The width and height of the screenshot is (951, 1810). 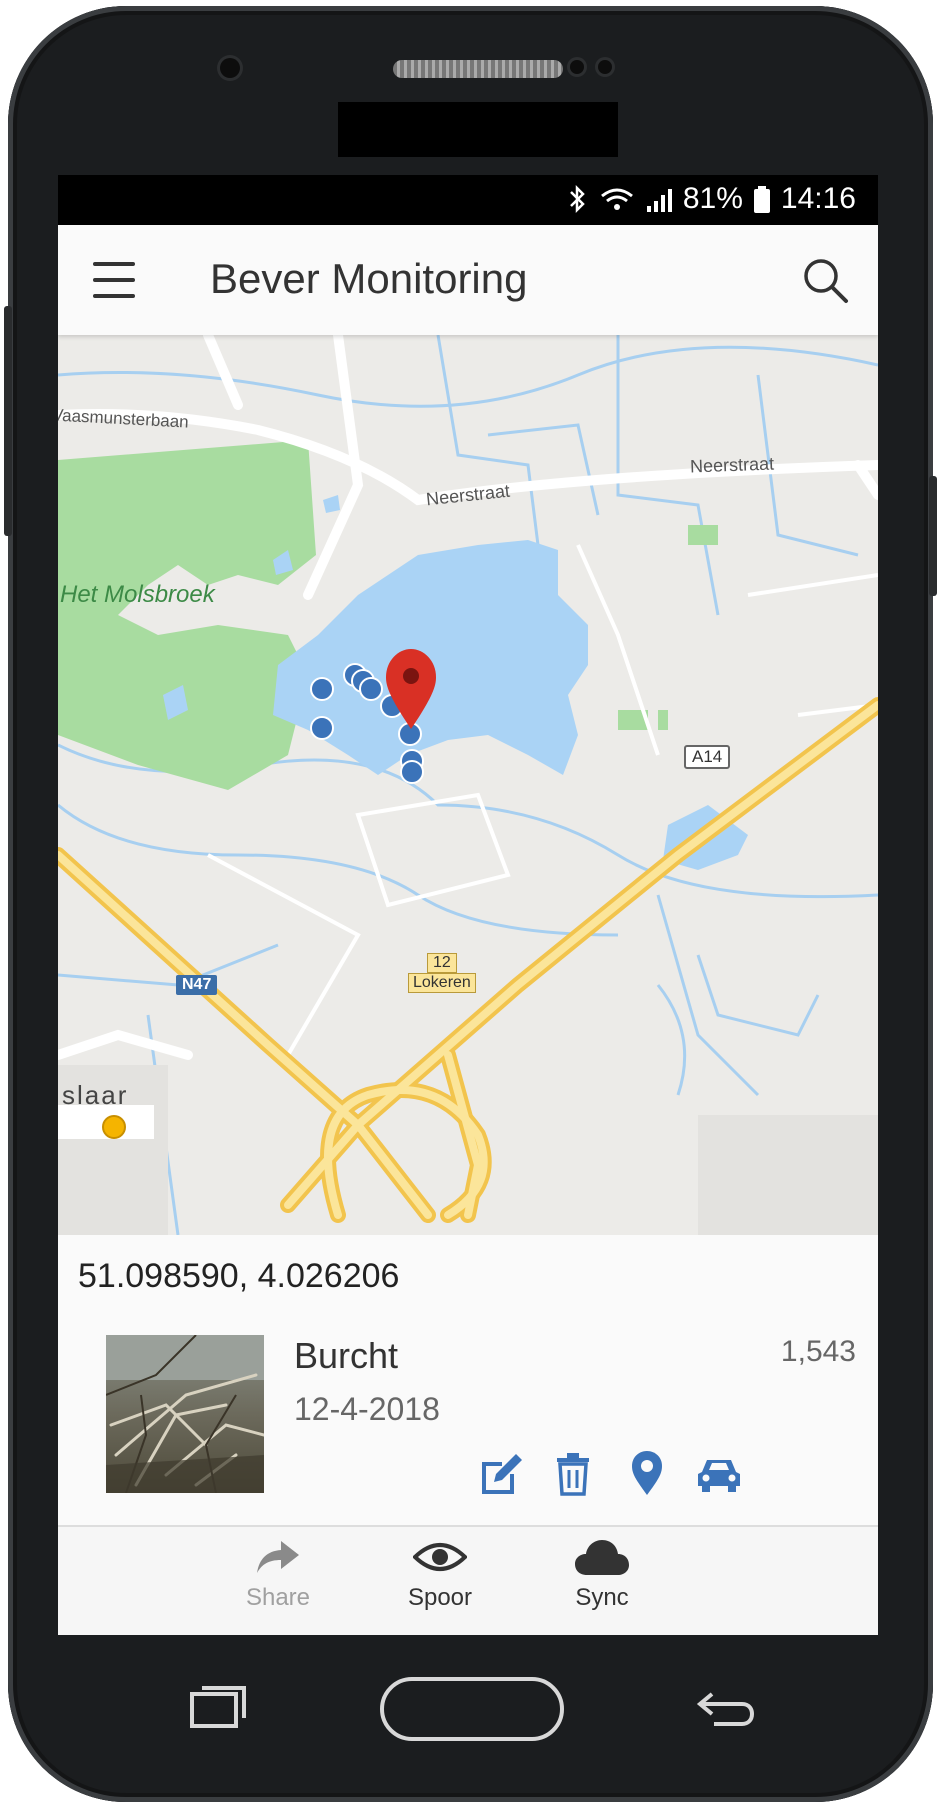 What do you see at coordinates (825, 280) in the screenshot?
I see `search-icon` at bounding box center [825, 280].